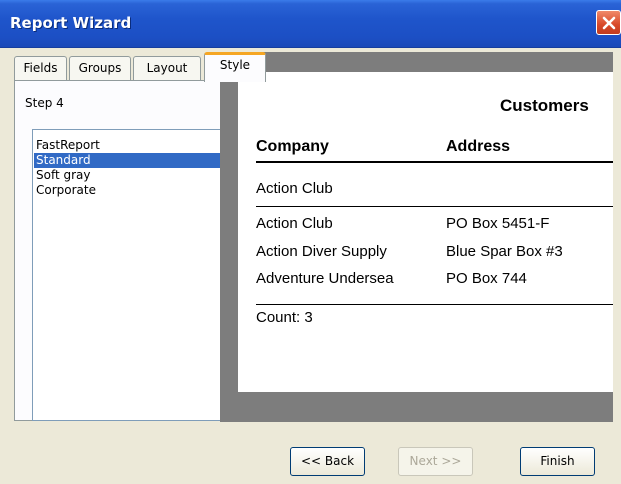  Describe the element at coordinates (544, 105) in the screenshot. I see `report-title: Customers` at that location.